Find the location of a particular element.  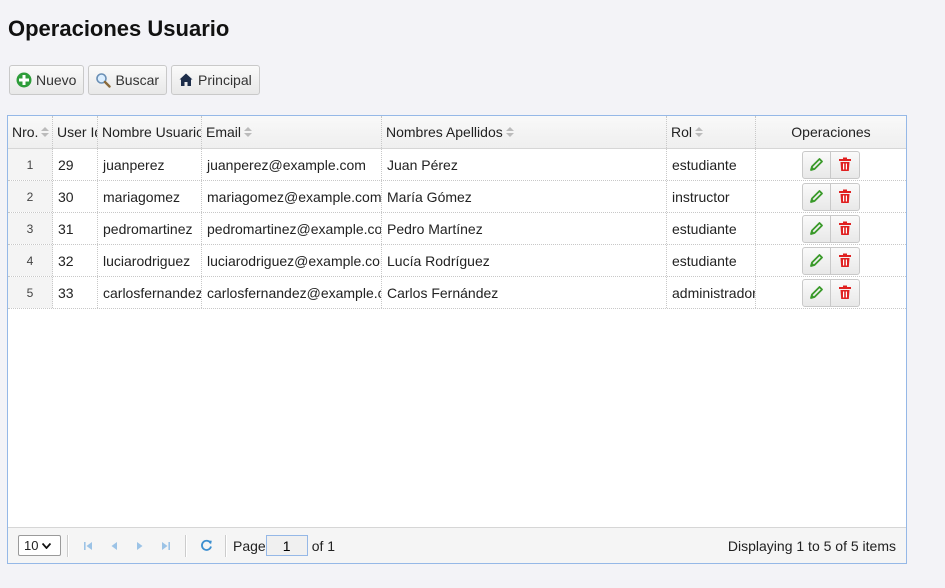

chevron-down-icon is located at coordinates (47, 545).